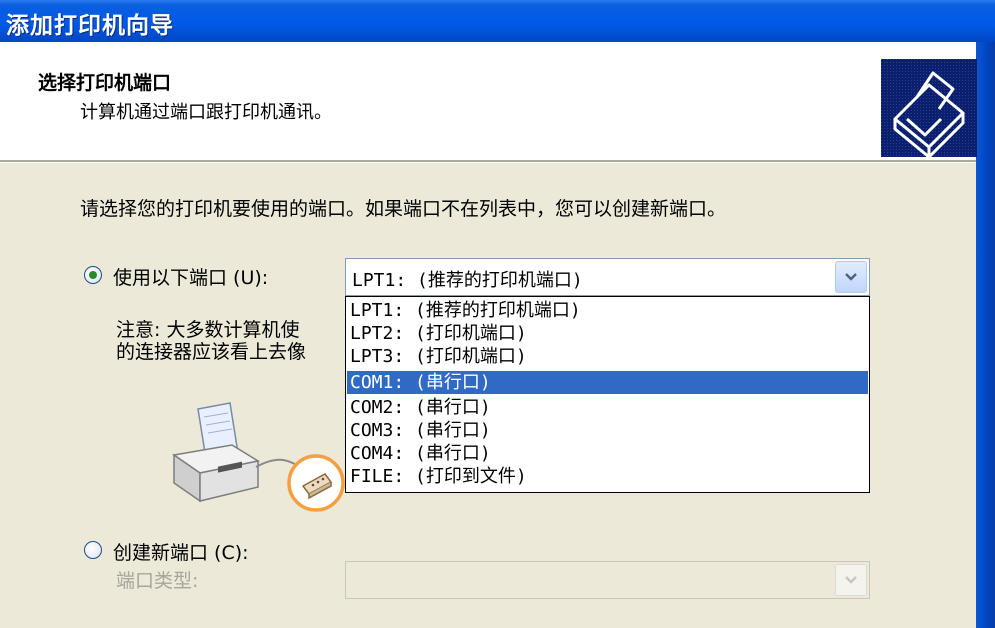 This screenshot has width=995, height=628. I want to click on port-type-label: 端口类型:, so click(157, 581).